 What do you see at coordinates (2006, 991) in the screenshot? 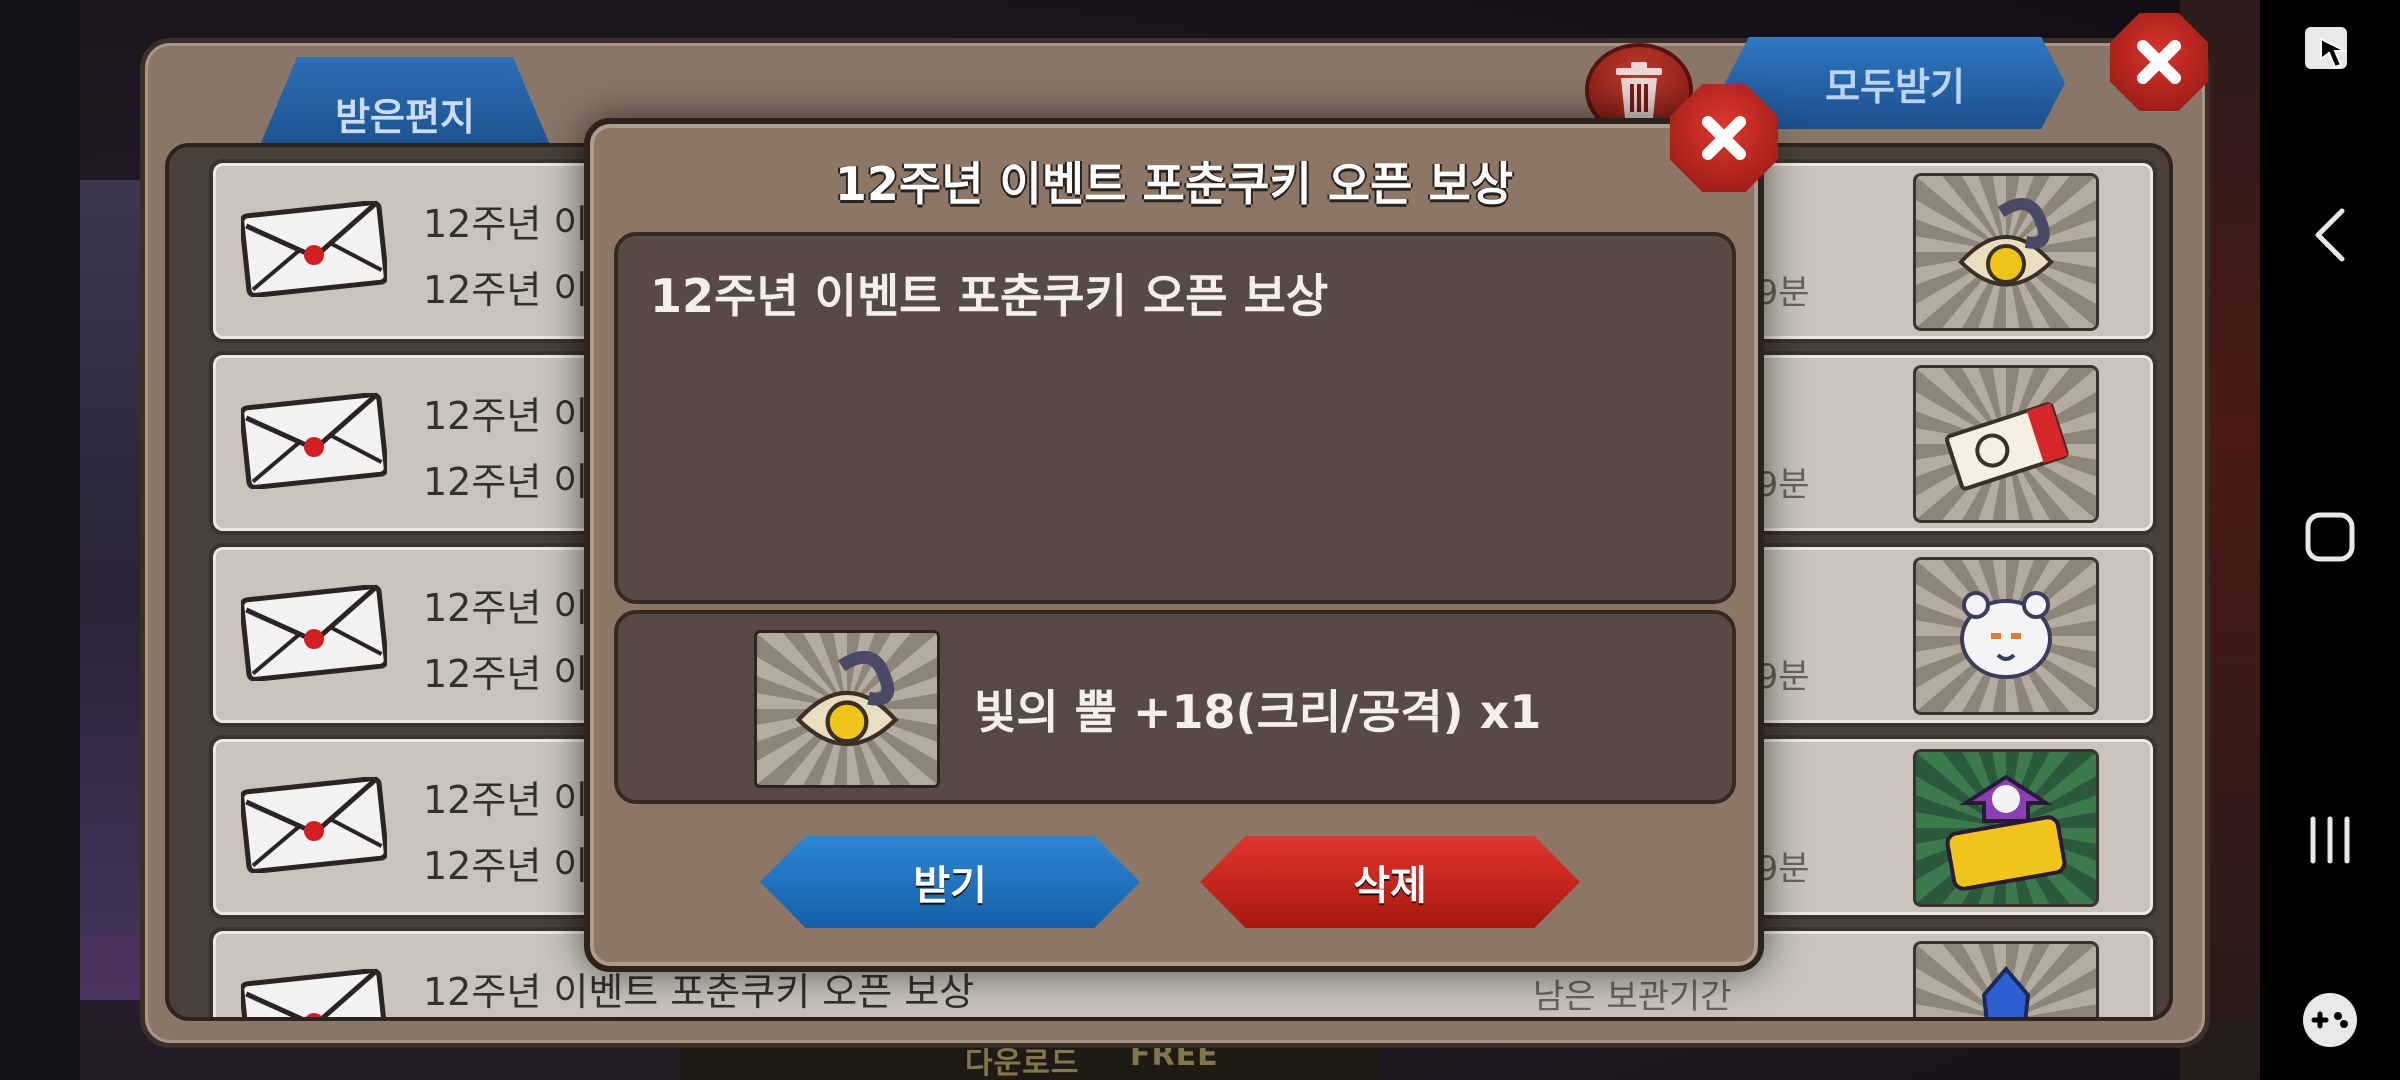
I see `blue-crystal-icon` at bounding box center [2006, 991].